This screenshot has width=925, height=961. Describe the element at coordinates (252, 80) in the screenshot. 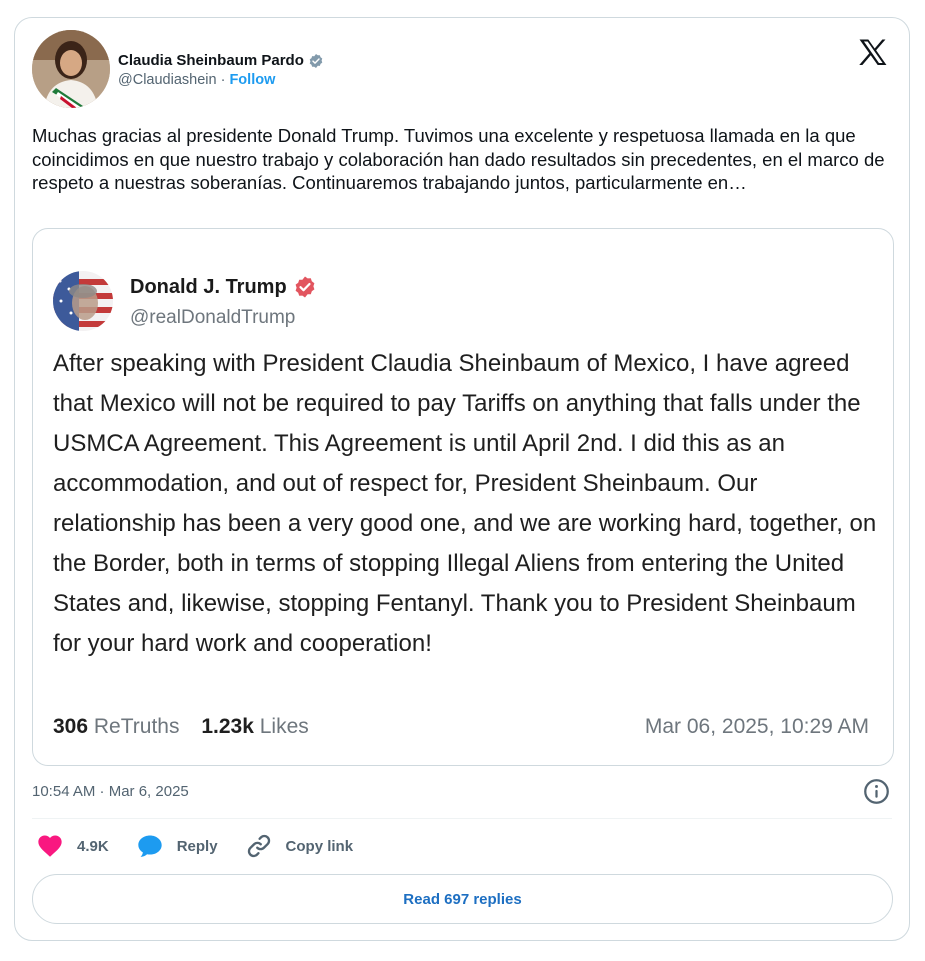

I see `follow-button: Follow` at that location.